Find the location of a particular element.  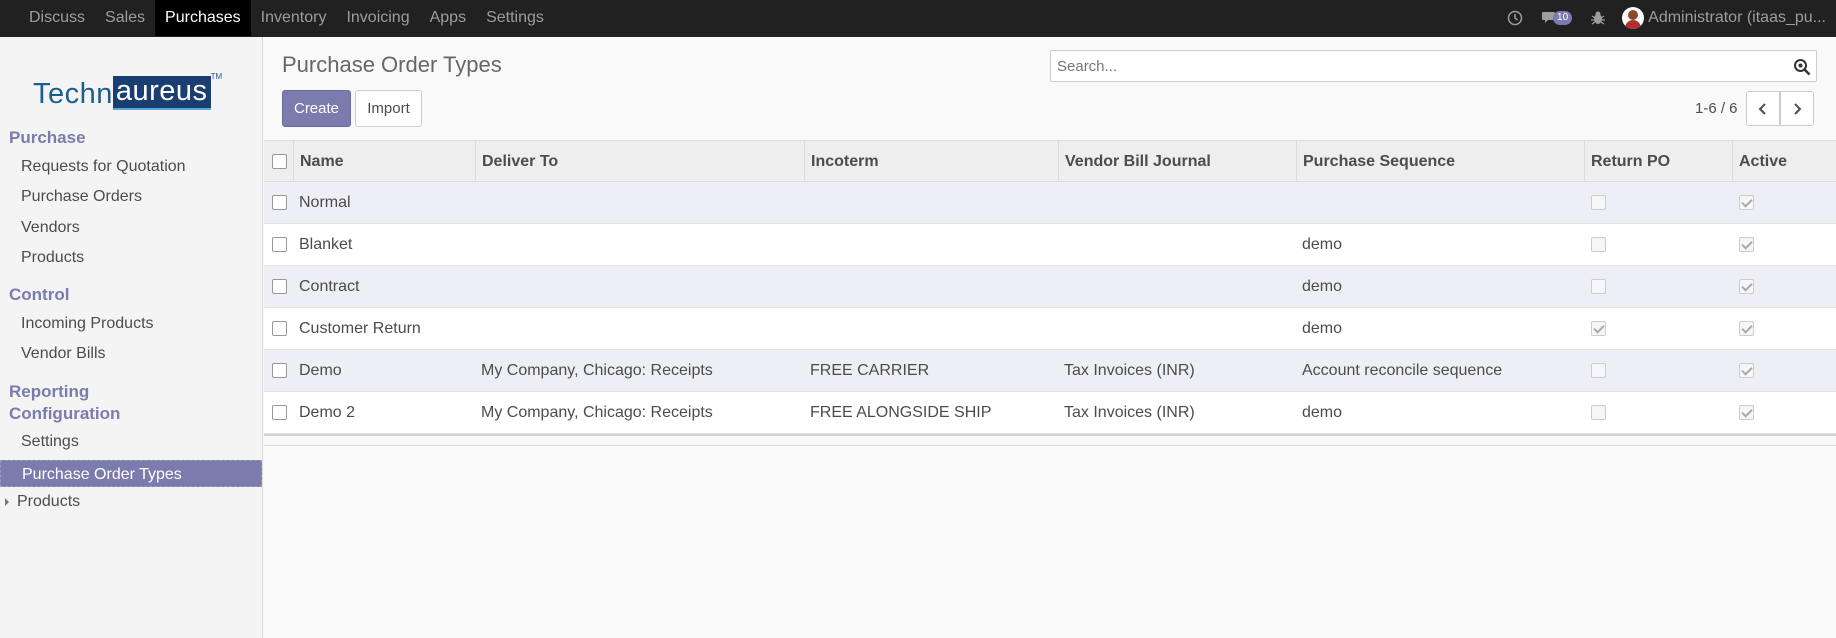

sidebar-item-purchase-orders: Purchase Orders is located at coordinates (81, 197).